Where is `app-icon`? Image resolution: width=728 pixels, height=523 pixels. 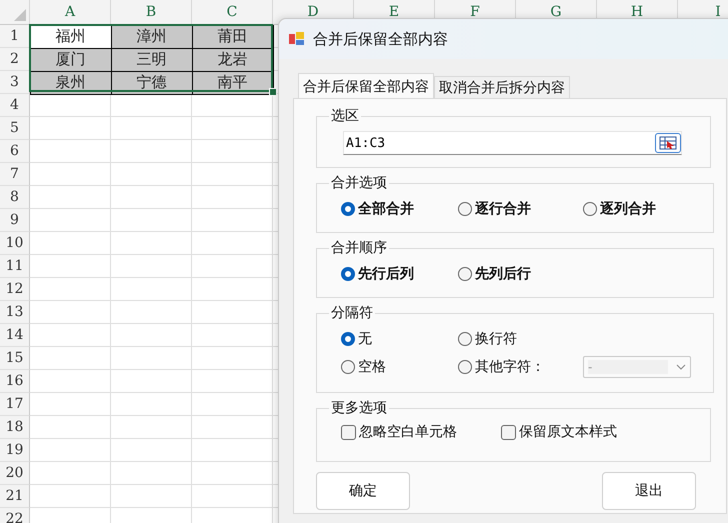
app-icon is located at coordinates (297, 39).